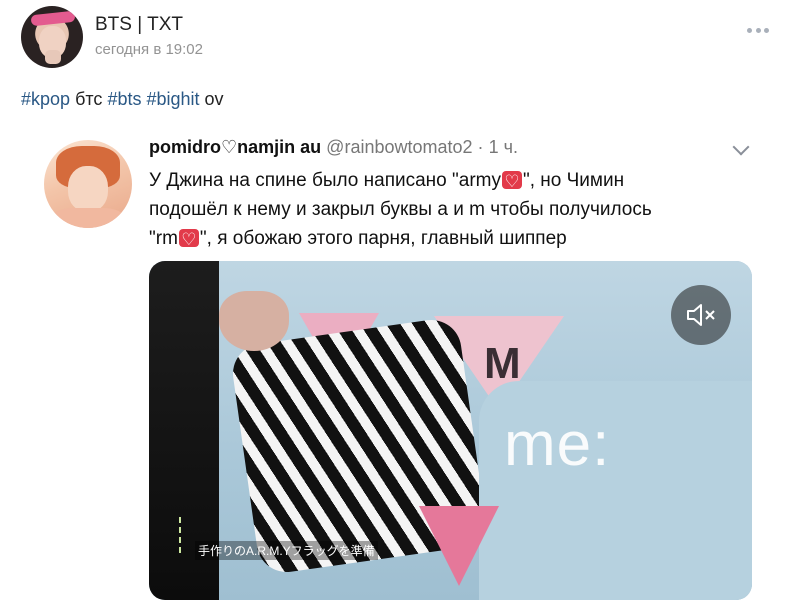 This screenshot has height=604, width=798. What do you see at coordinates (52, 37) in the screenshot?
I see `group-avatar` at bounding box center [52, 37].